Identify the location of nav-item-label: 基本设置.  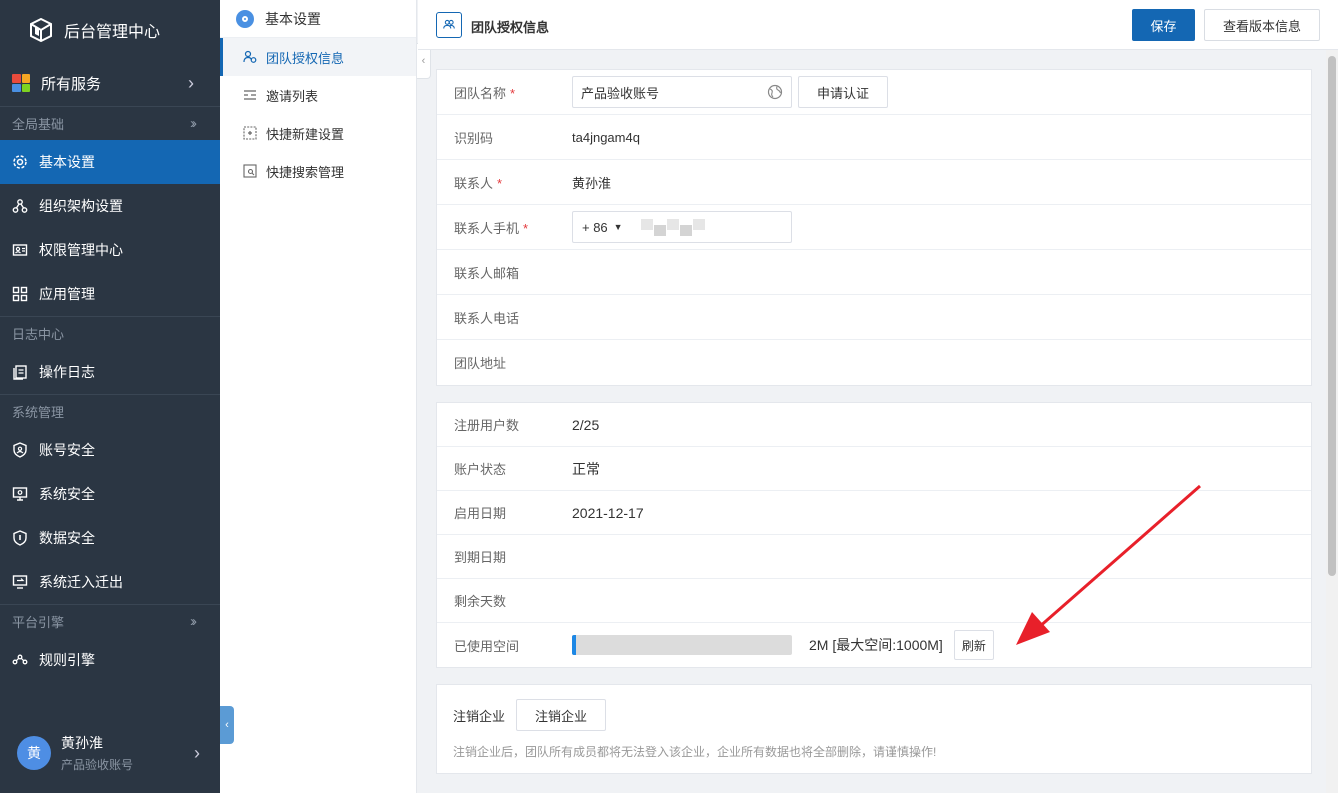
(67, 162).